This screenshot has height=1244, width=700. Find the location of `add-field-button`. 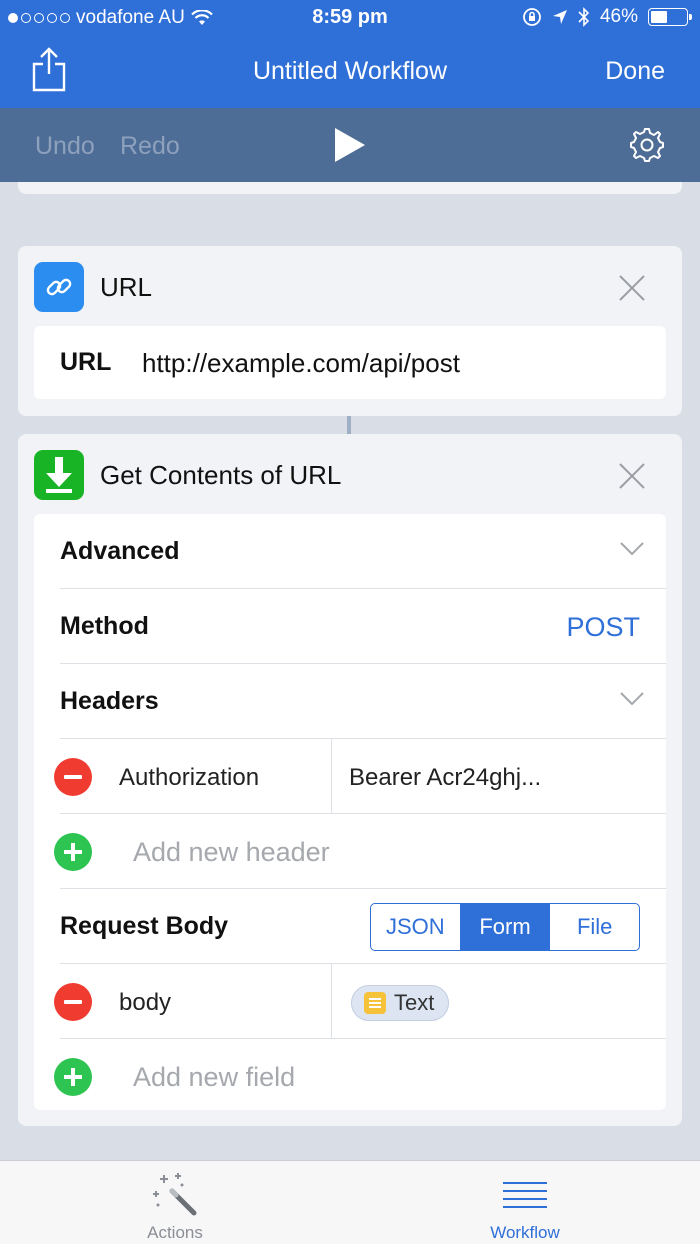

add-field-button is located at coordinates (73, 1077).